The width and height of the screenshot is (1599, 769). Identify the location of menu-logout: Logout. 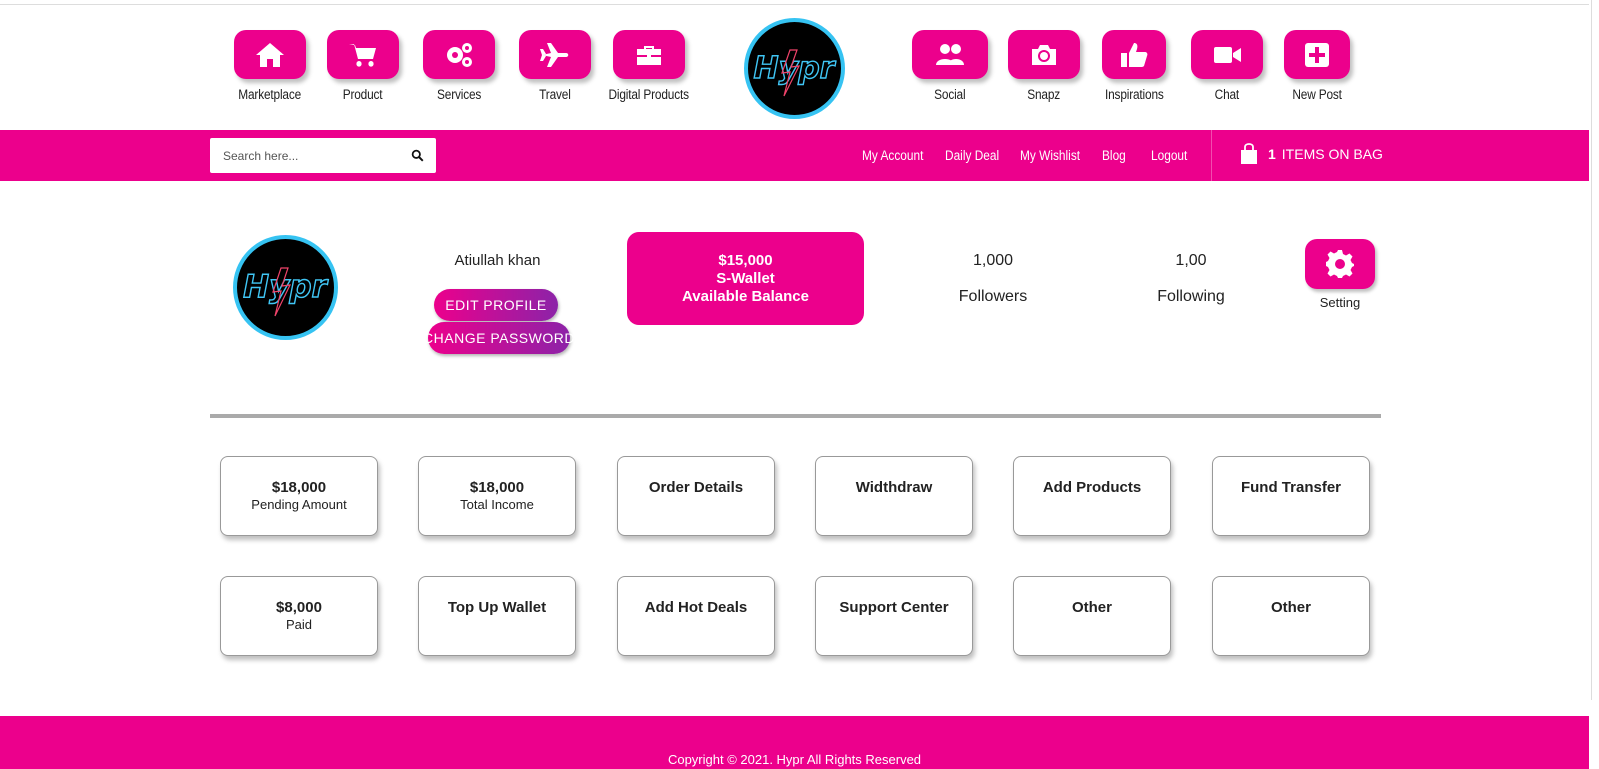
(1169, 155).